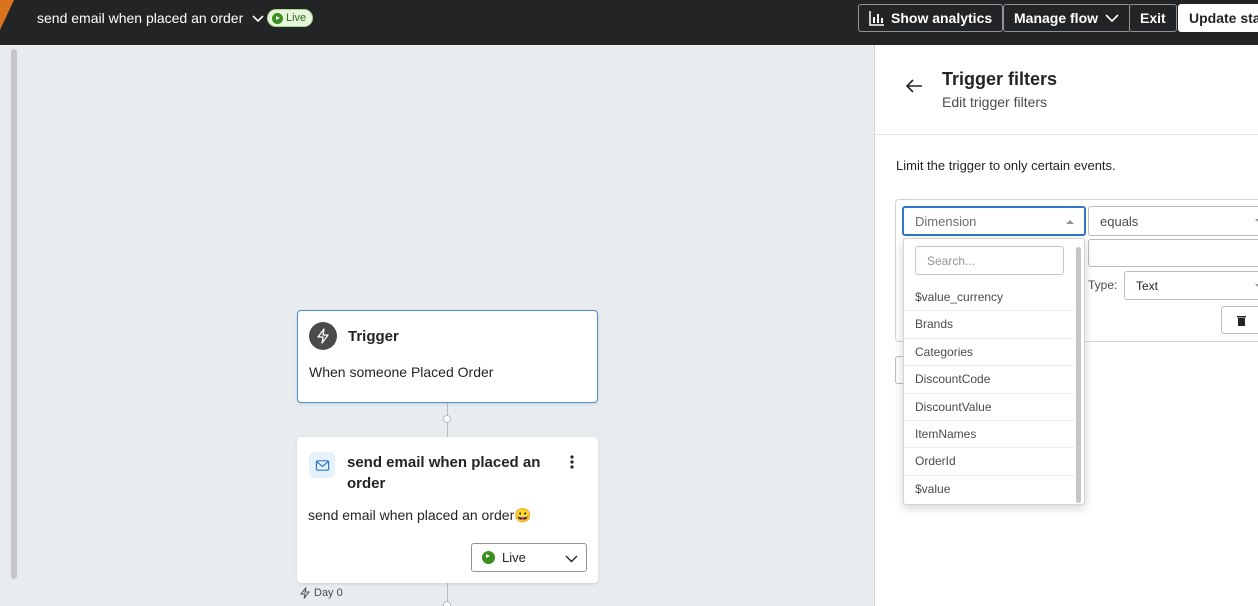  Describe the element at coordinates (401, 372) in the screenshot. I see `trigger-description: When someone Placed Order` at that location.